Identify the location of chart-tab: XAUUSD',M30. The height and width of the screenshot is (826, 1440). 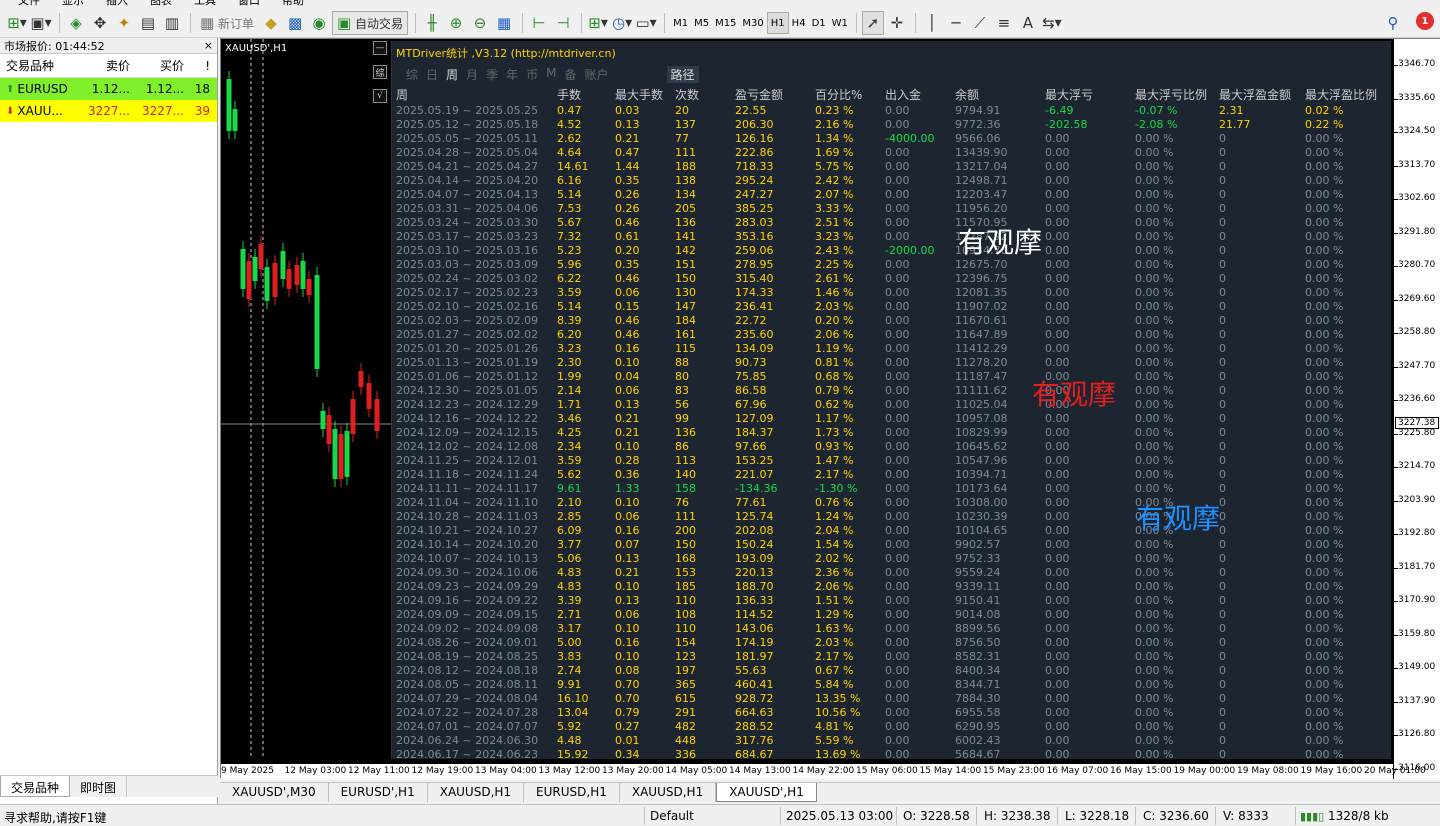
(274, 792).